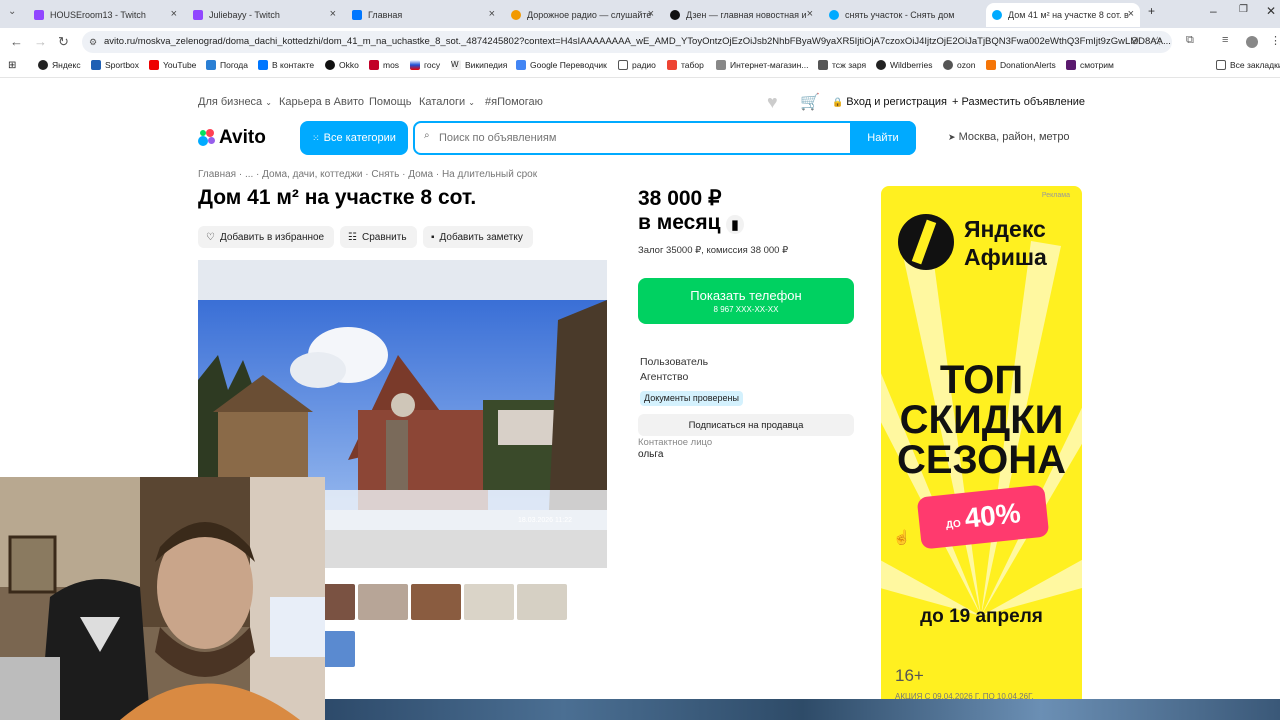 The width and height of the screenshot is (1280, 720). What do you see at coordinates (902, 537) in the screenshot?
I see `mouse-cursor-icon: ☝` at bounding box center [902, 537].